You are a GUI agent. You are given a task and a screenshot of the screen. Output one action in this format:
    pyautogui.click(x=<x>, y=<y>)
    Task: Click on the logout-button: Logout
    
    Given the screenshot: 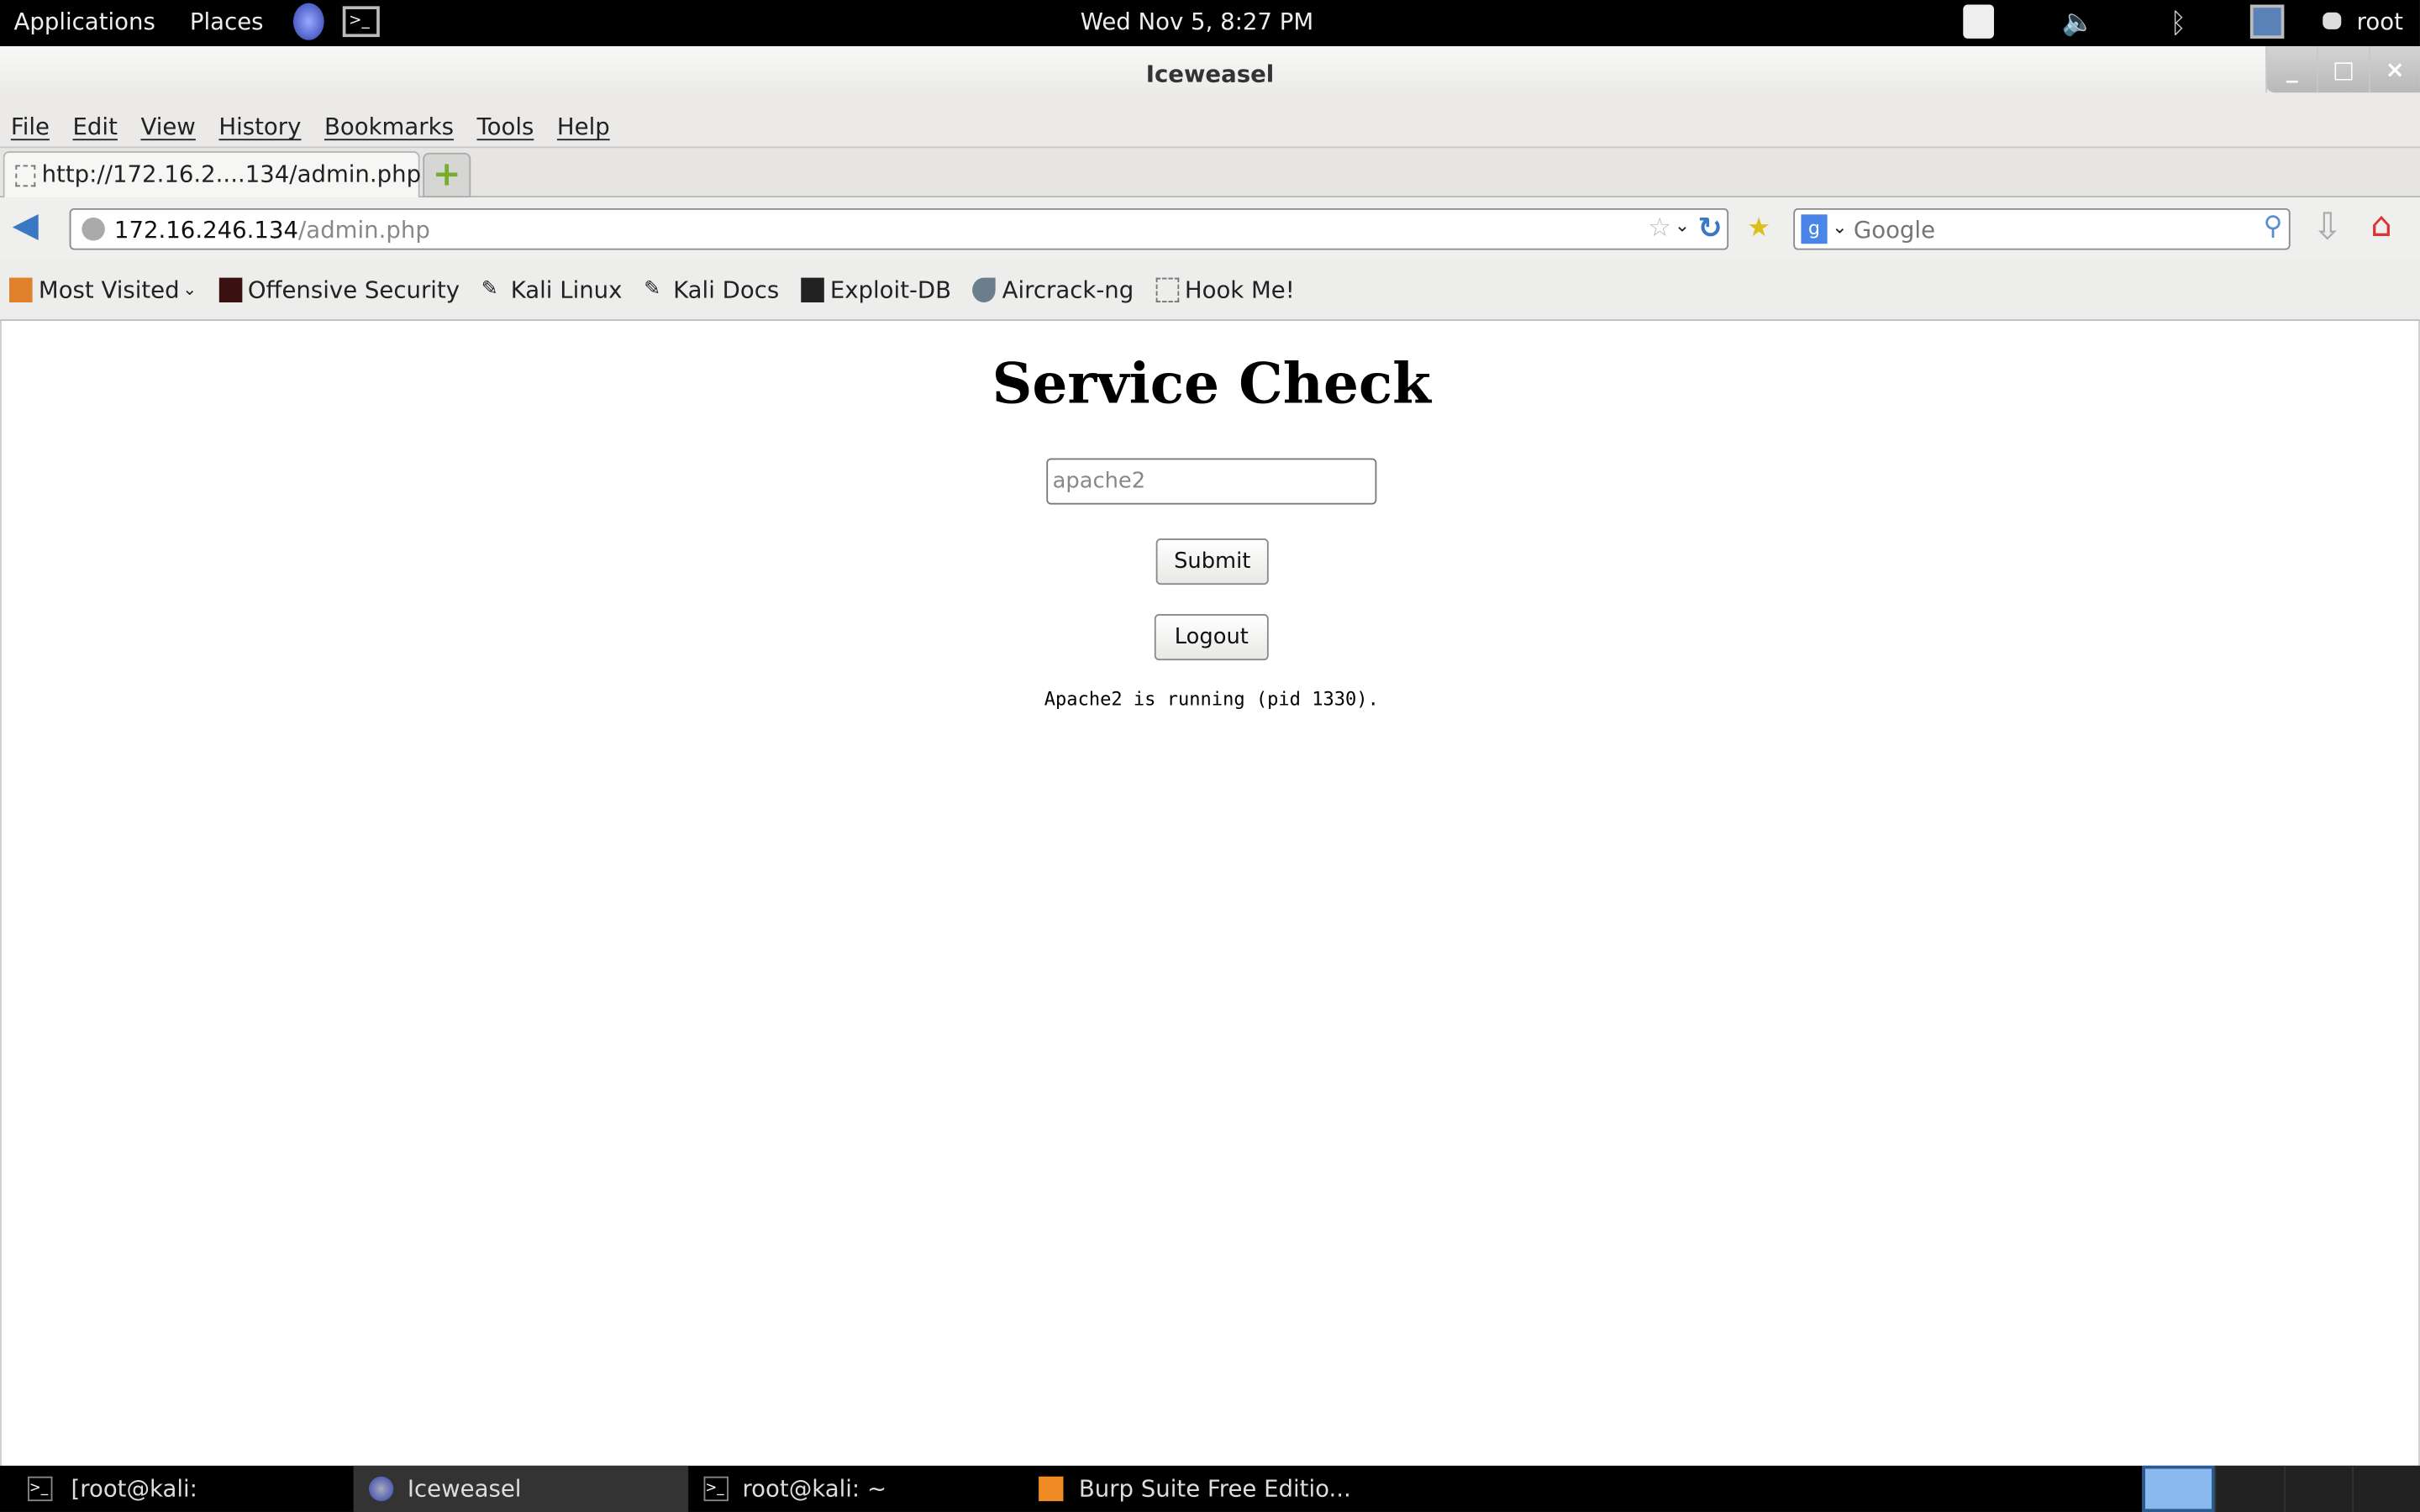 What is the action you would take?
    pyautogui.click(x=1211, y=637)
    